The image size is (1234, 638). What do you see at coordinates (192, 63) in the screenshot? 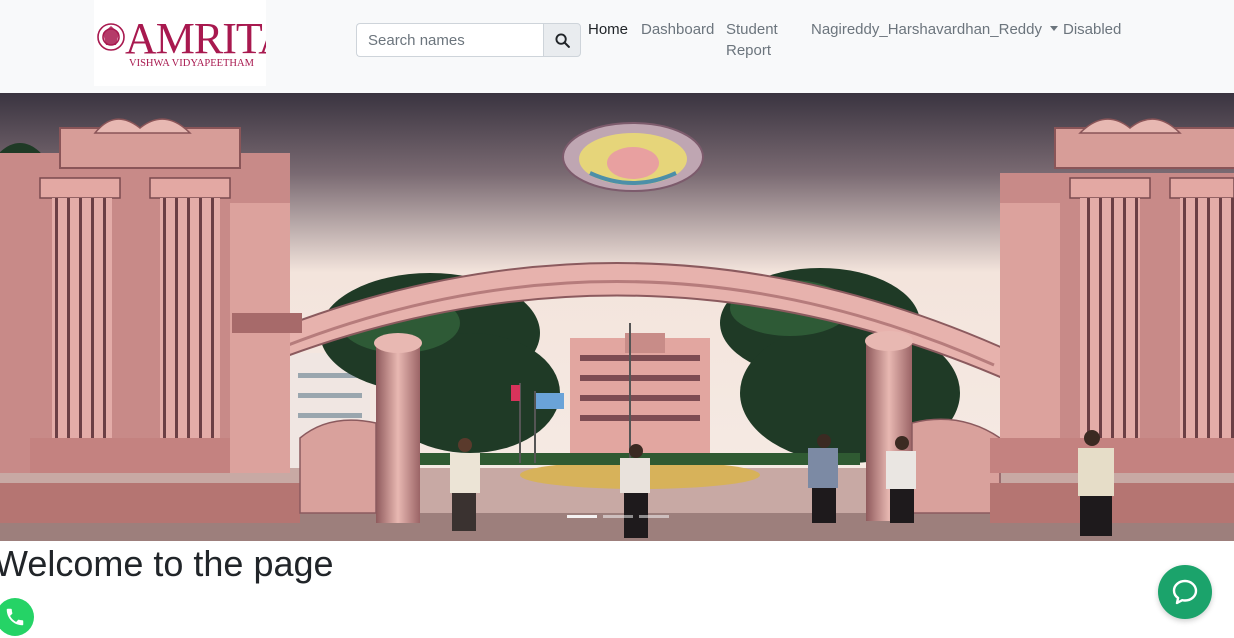
I see `brand-subtitle: VISHWA VIDYAPEETHAM` at bounding box center [192, 63].